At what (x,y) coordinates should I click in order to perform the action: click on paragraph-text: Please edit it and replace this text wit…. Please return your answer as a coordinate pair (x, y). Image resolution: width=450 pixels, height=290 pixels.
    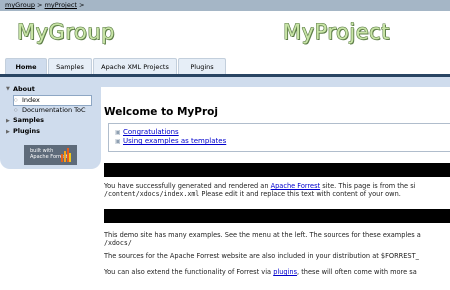
    Looking at the image, I should click on (300, 194).